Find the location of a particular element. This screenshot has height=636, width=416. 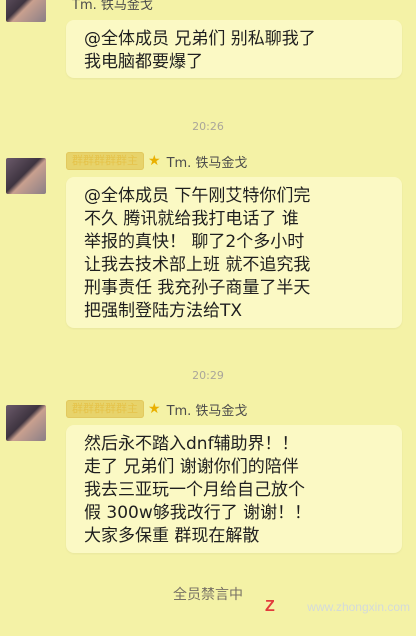

message-line: 走了 兄弟们 谢谢你们的陪伴 is located at coordinates (191, 467).